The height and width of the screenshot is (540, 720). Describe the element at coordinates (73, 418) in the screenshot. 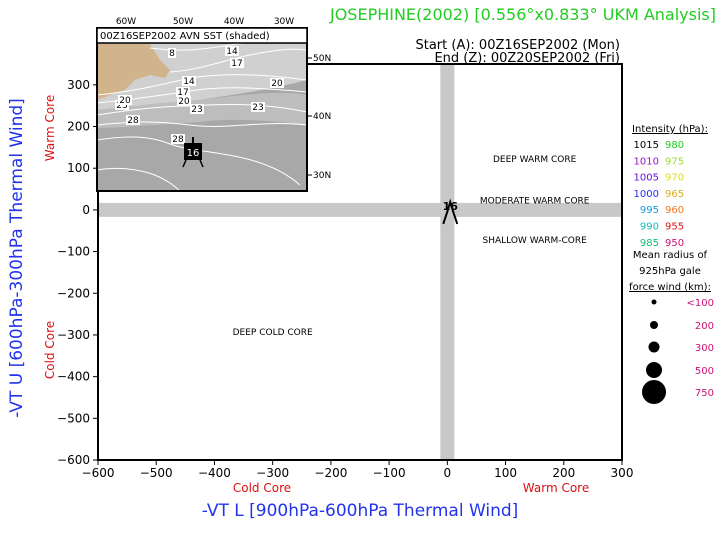

I see `y-tick-label: −500` at that location.